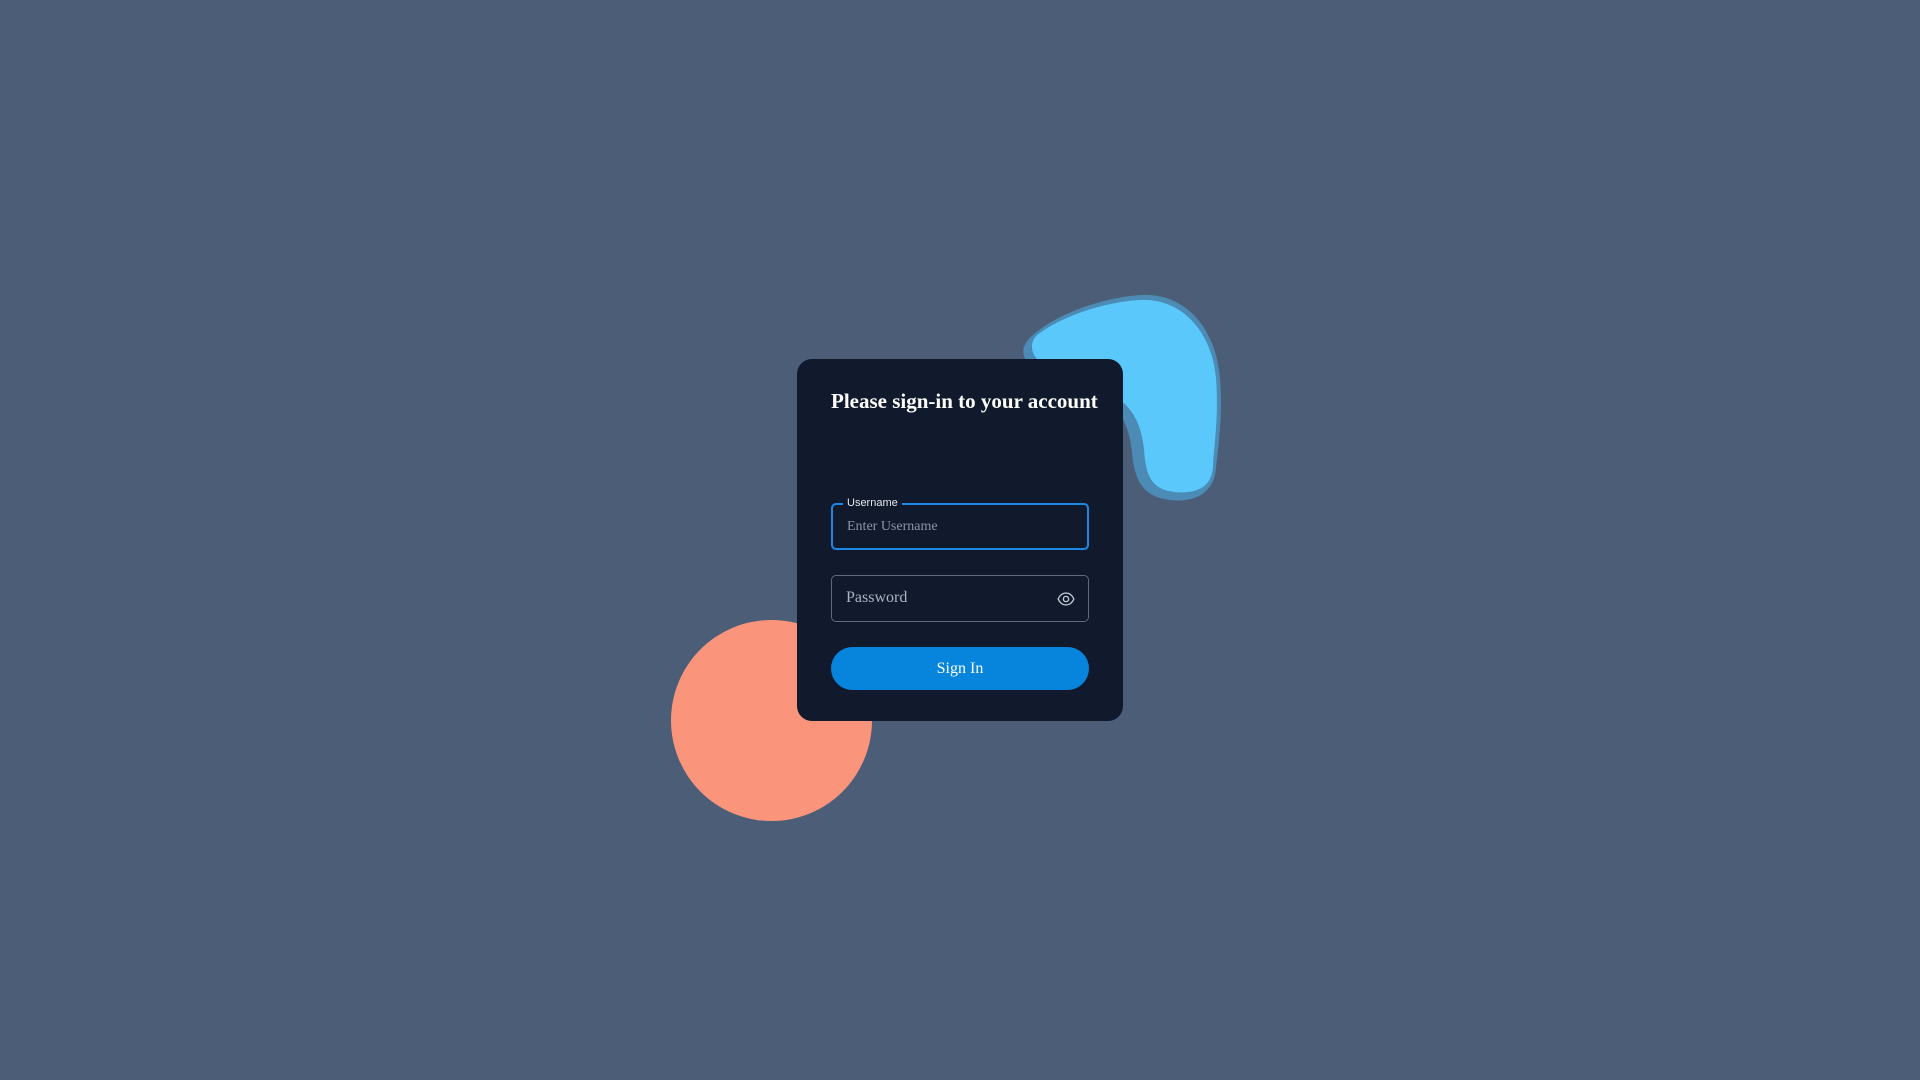 The width and height of the screenshot is (1920, 1080). What do you see at coordinates (947, 526) in the screenshot?
I see `username-input` at bounding box center [947, 526].